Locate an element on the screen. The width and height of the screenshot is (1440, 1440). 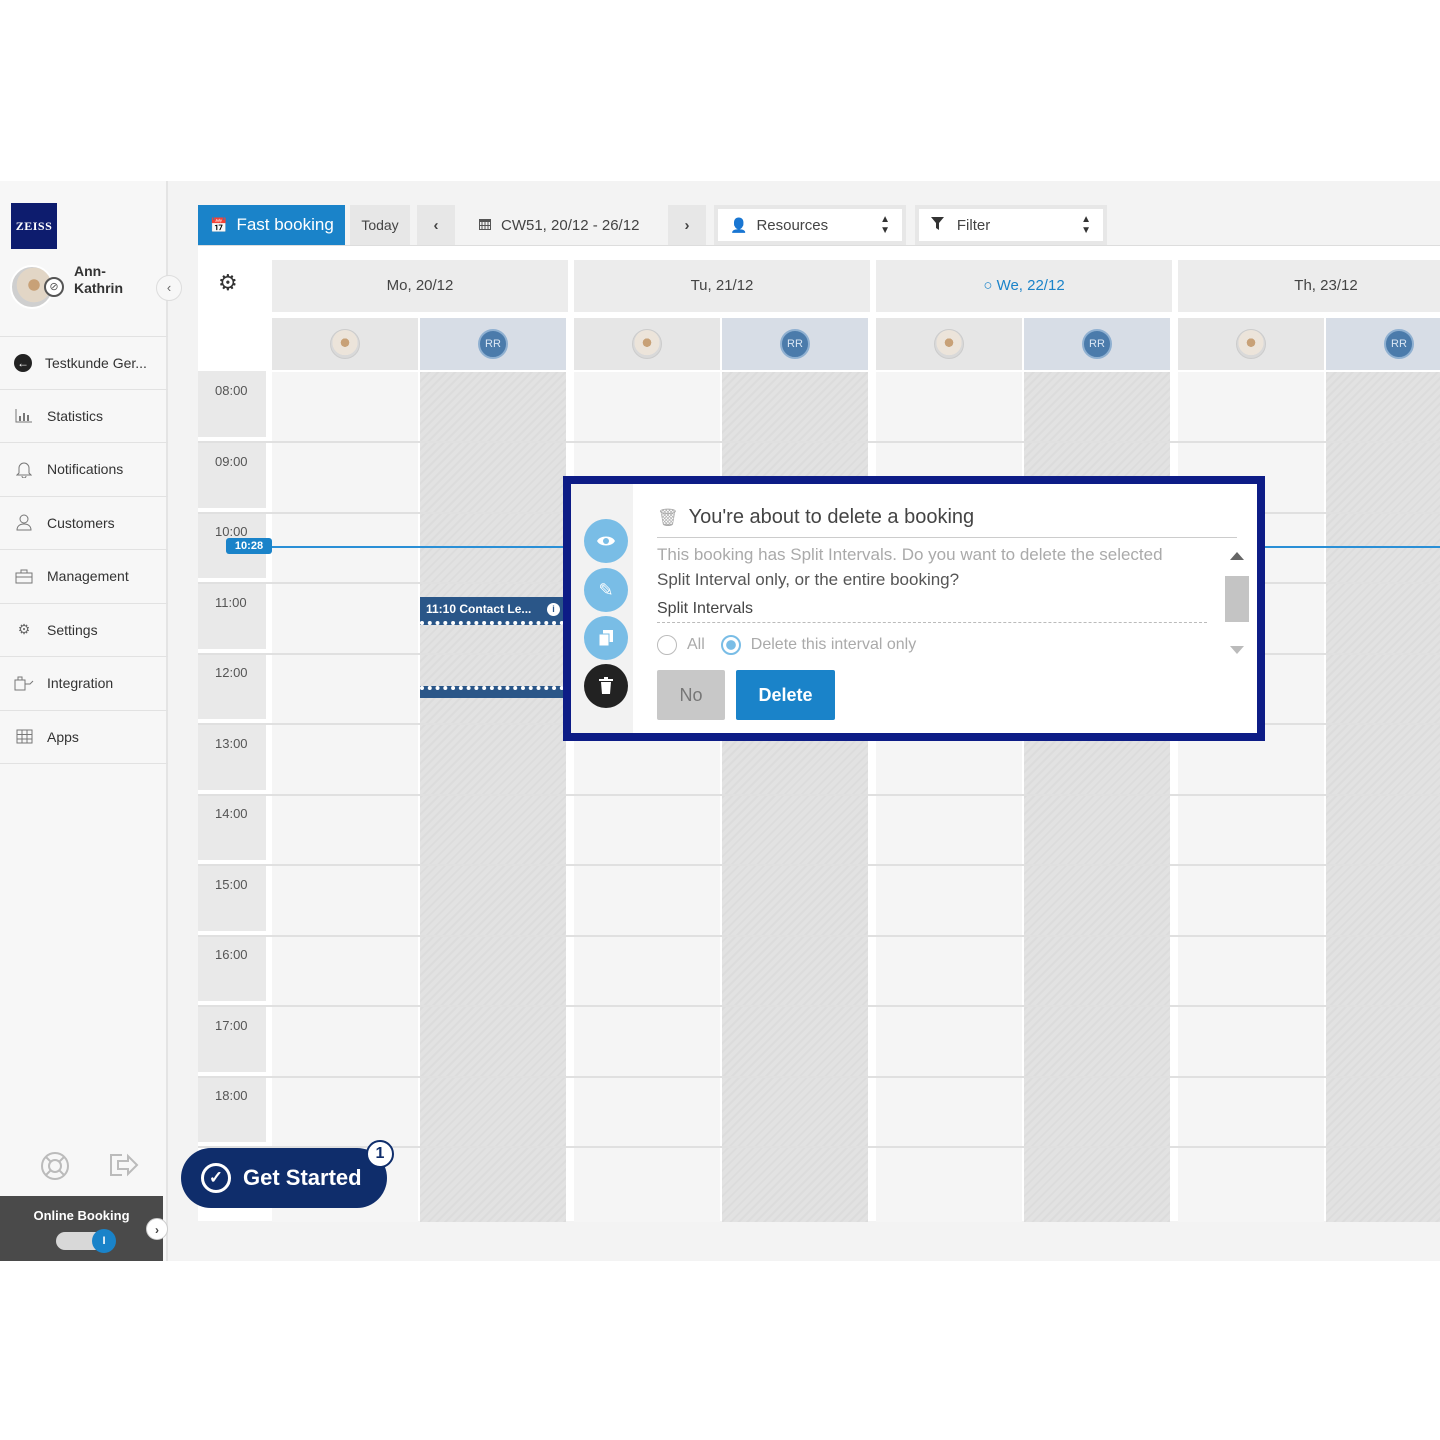
week-selector: CW51, 20/12 - 26/12 is located at coordinates (562, 225).